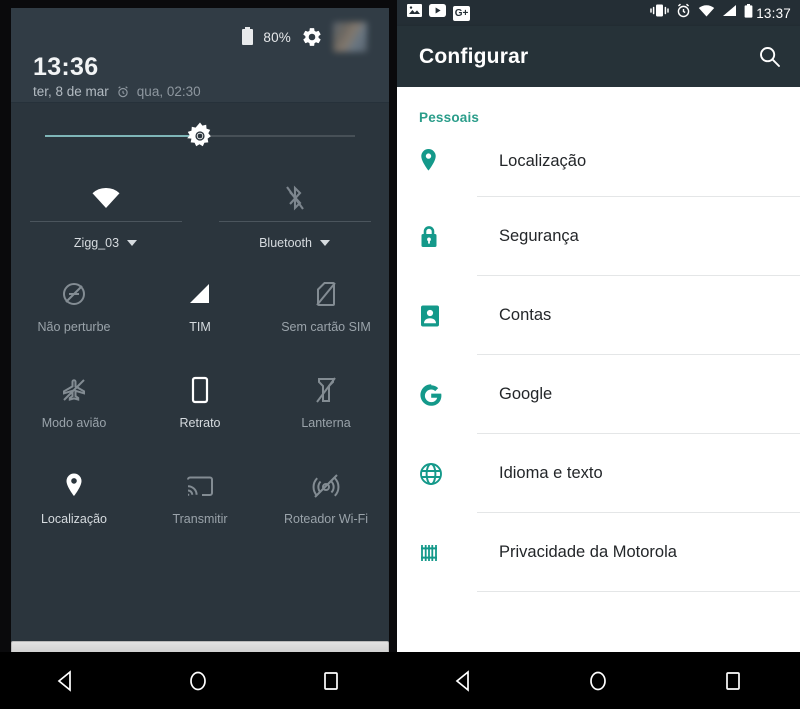 The height and width of the screenshot is (709, 800). What do you see at coordinates (526, 394) in the screenshot?
I see `list-item-label: Google` at bounding box center [526, 394].